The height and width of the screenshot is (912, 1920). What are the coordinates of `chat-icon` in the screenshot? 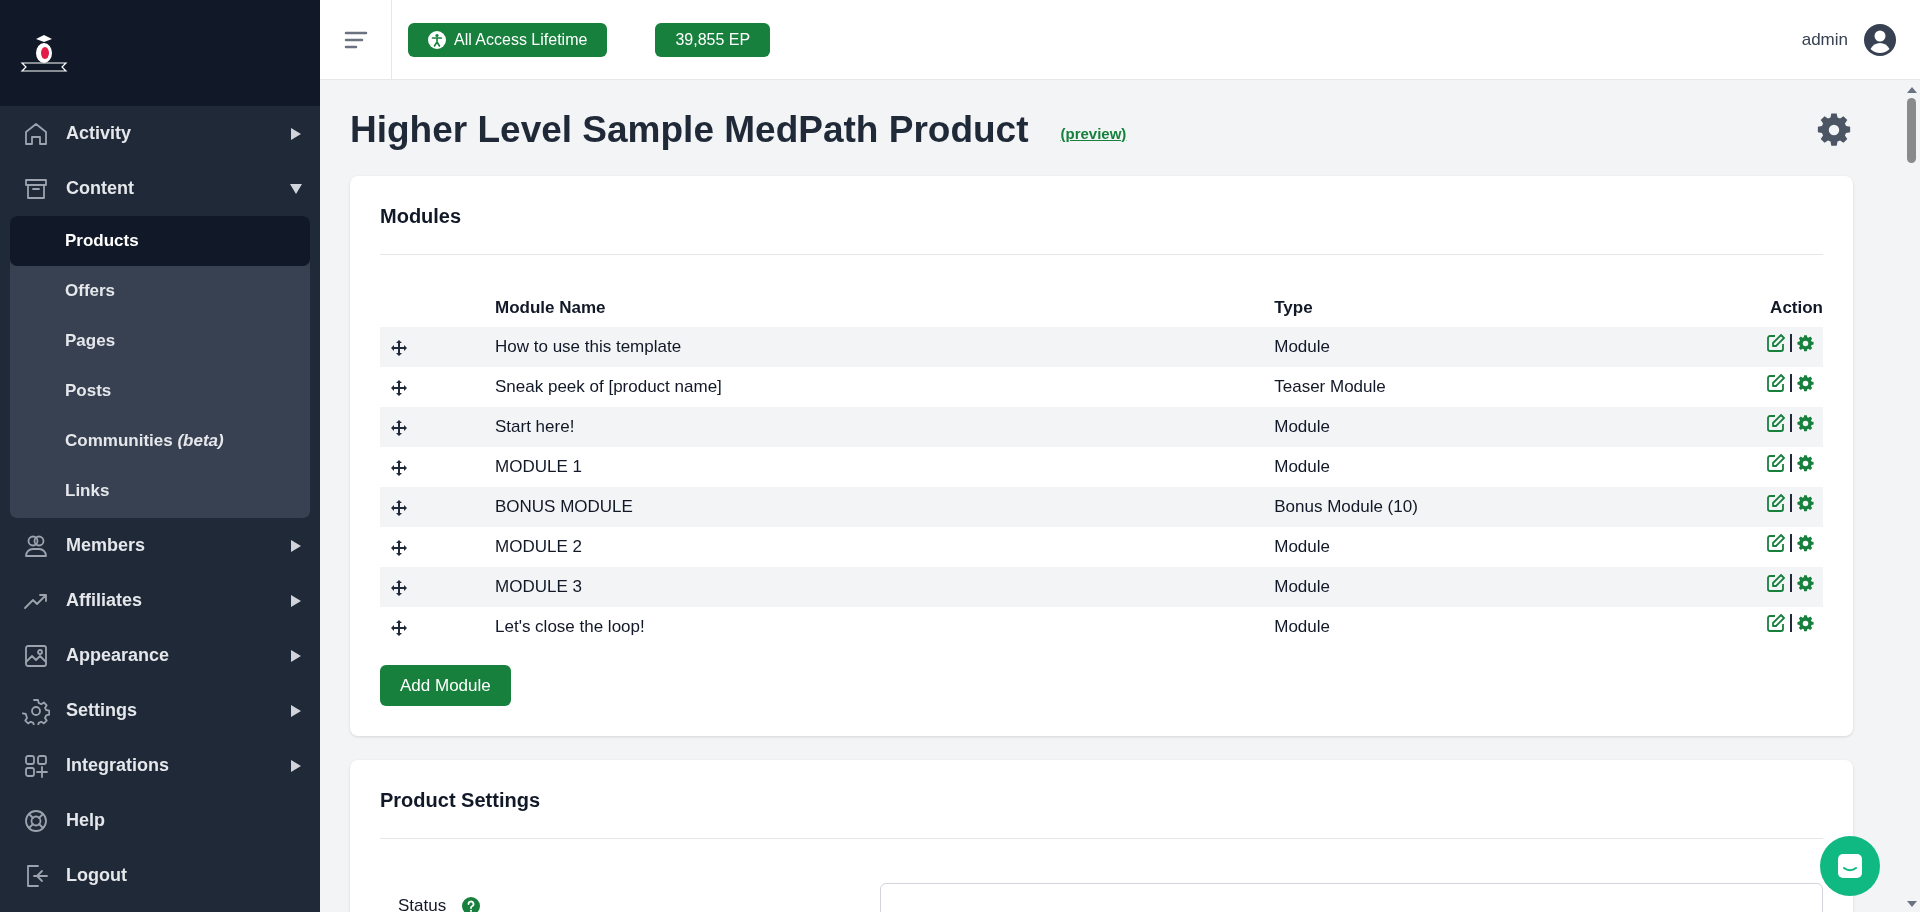 It's located at (1850, 866).